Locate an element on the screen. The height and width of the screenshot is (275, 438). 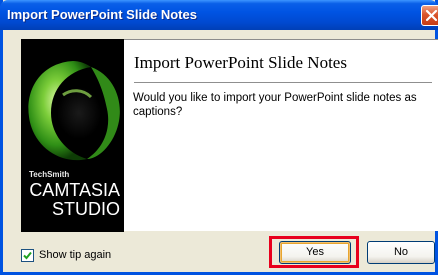
studio-label: STUDIO is located at coordinates (85, 209).